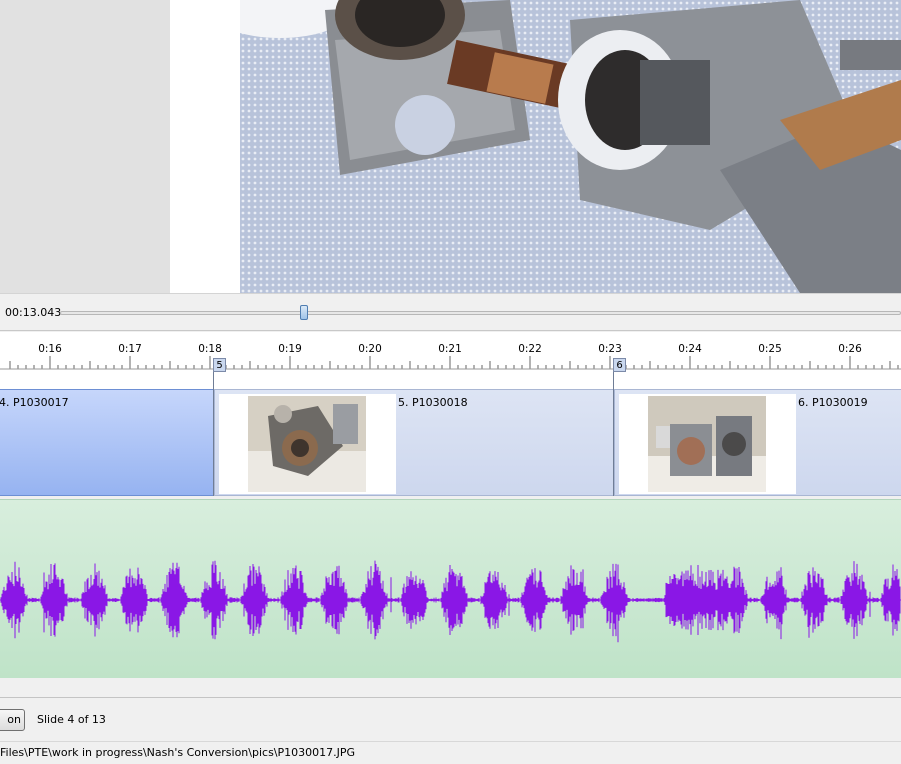 The height and width of the screenshot is (764, 901). Describe the element at coordinates (210, 349) in the screenshot. I see `ruler-tick-label: 0:18` at that location.